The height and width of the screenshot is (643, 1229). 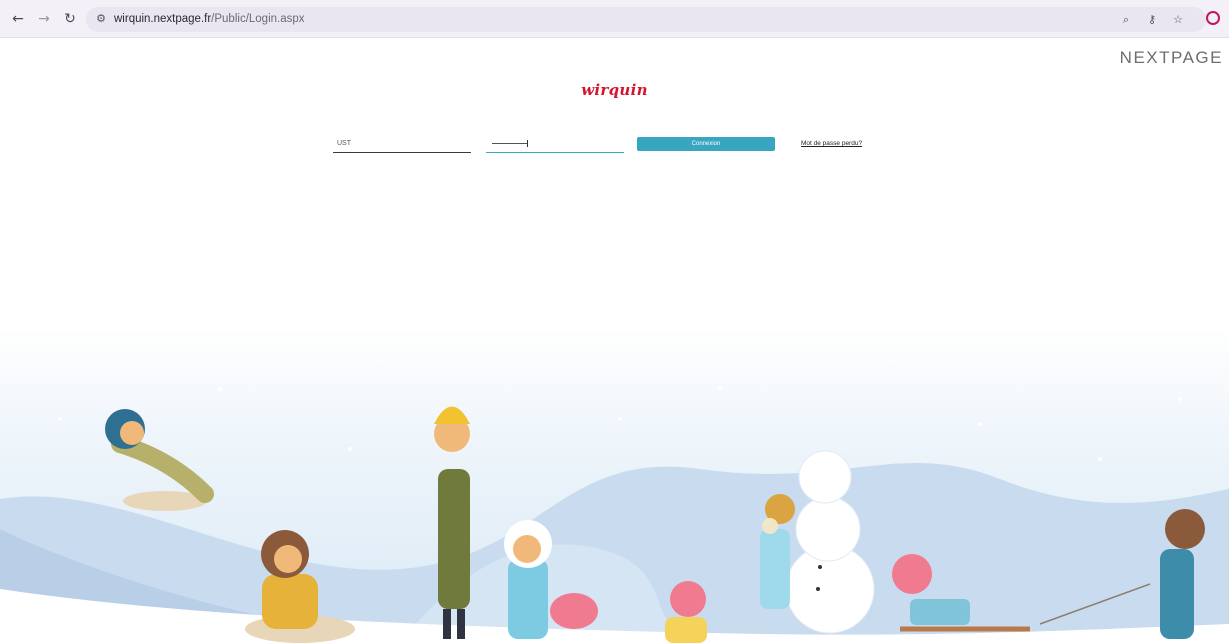 I want to click on girl-near-snowman, so click(x=777, y=551).